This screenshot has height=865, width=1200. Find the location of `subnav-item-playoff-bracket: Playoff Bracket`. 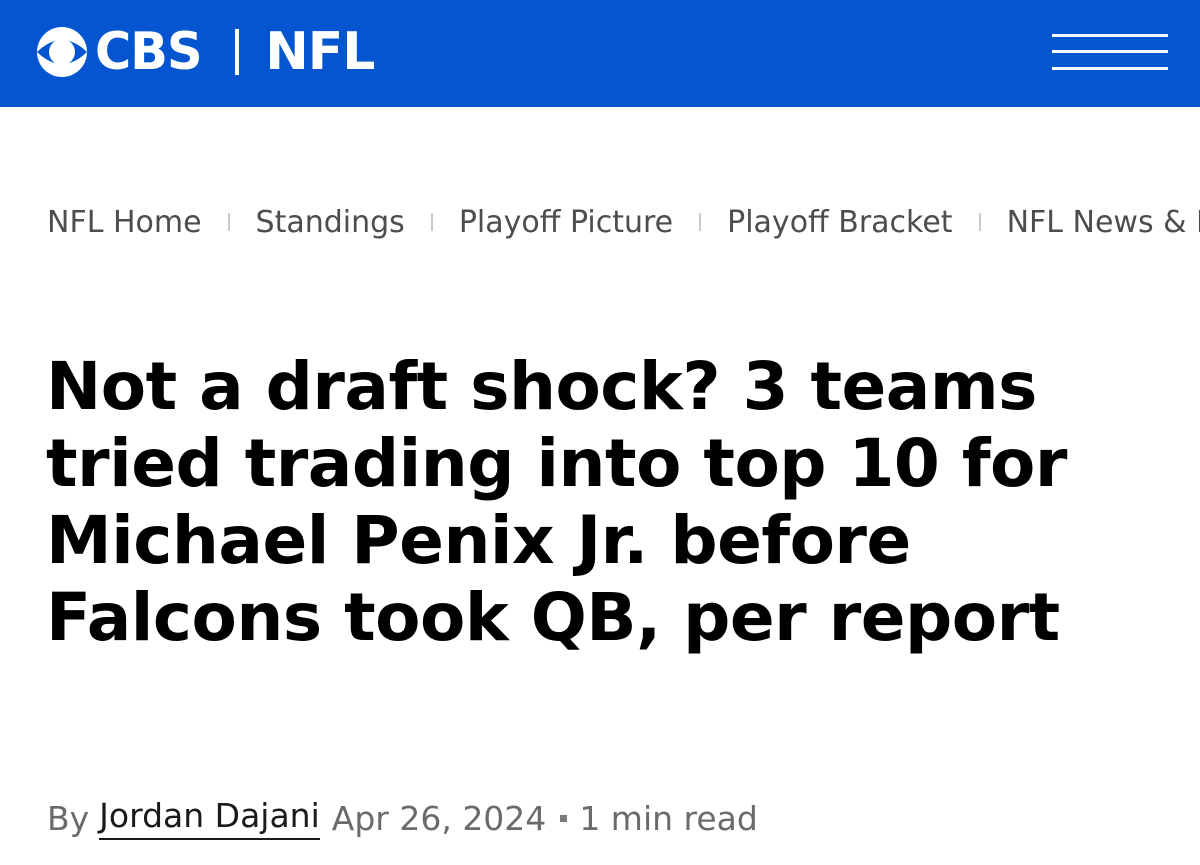

subnav-item-playoff-bracket: Playoff Bracket is located at coordinates (839, 222).